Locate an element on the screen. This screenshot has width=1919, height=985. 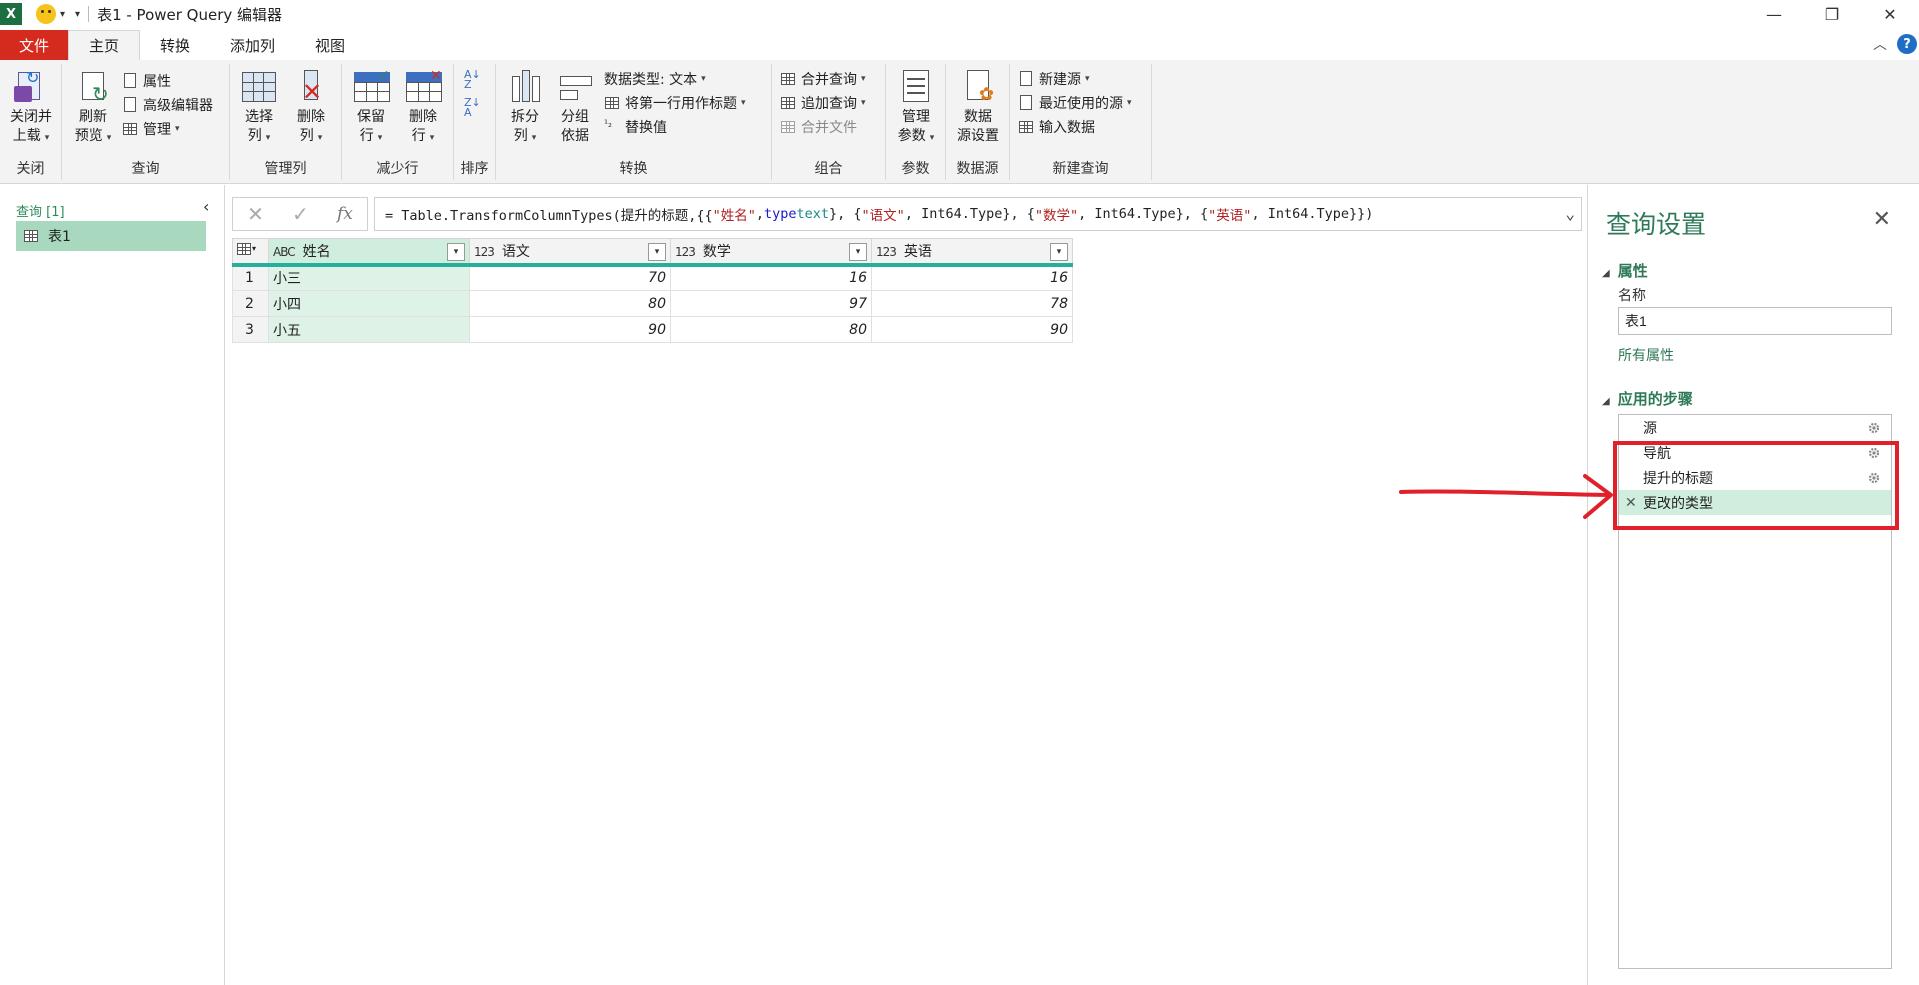
combine-files-button: 合并文件 is located at coordinates (818, 127).